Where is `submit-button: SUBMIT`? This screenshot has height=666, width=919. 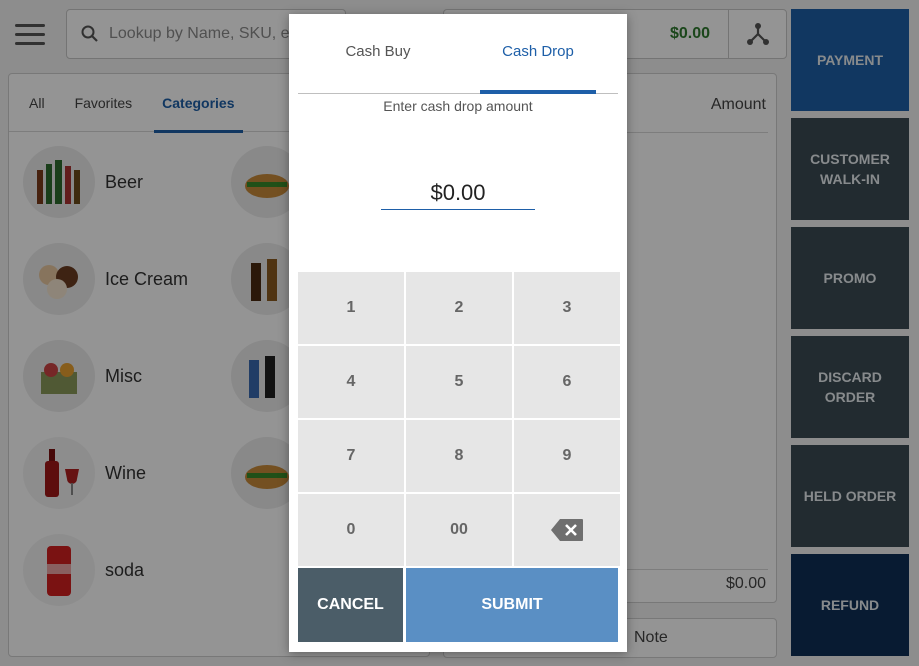
submit-button: SUBMIT is located at coordinates (512, 605).